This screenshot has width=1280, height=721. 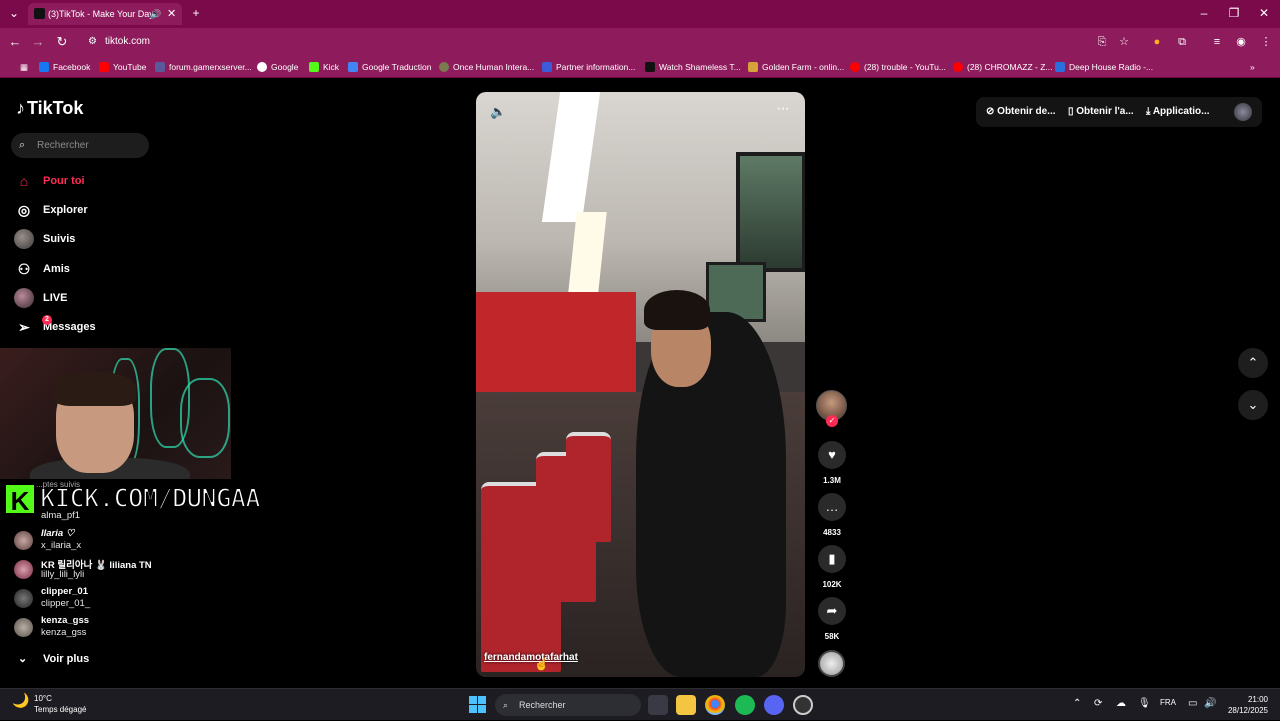 What do you see at coordinates (1253, 405) in the screenshot?
I see `next-video-button: ⌄` at bounding box center [1253, 405].